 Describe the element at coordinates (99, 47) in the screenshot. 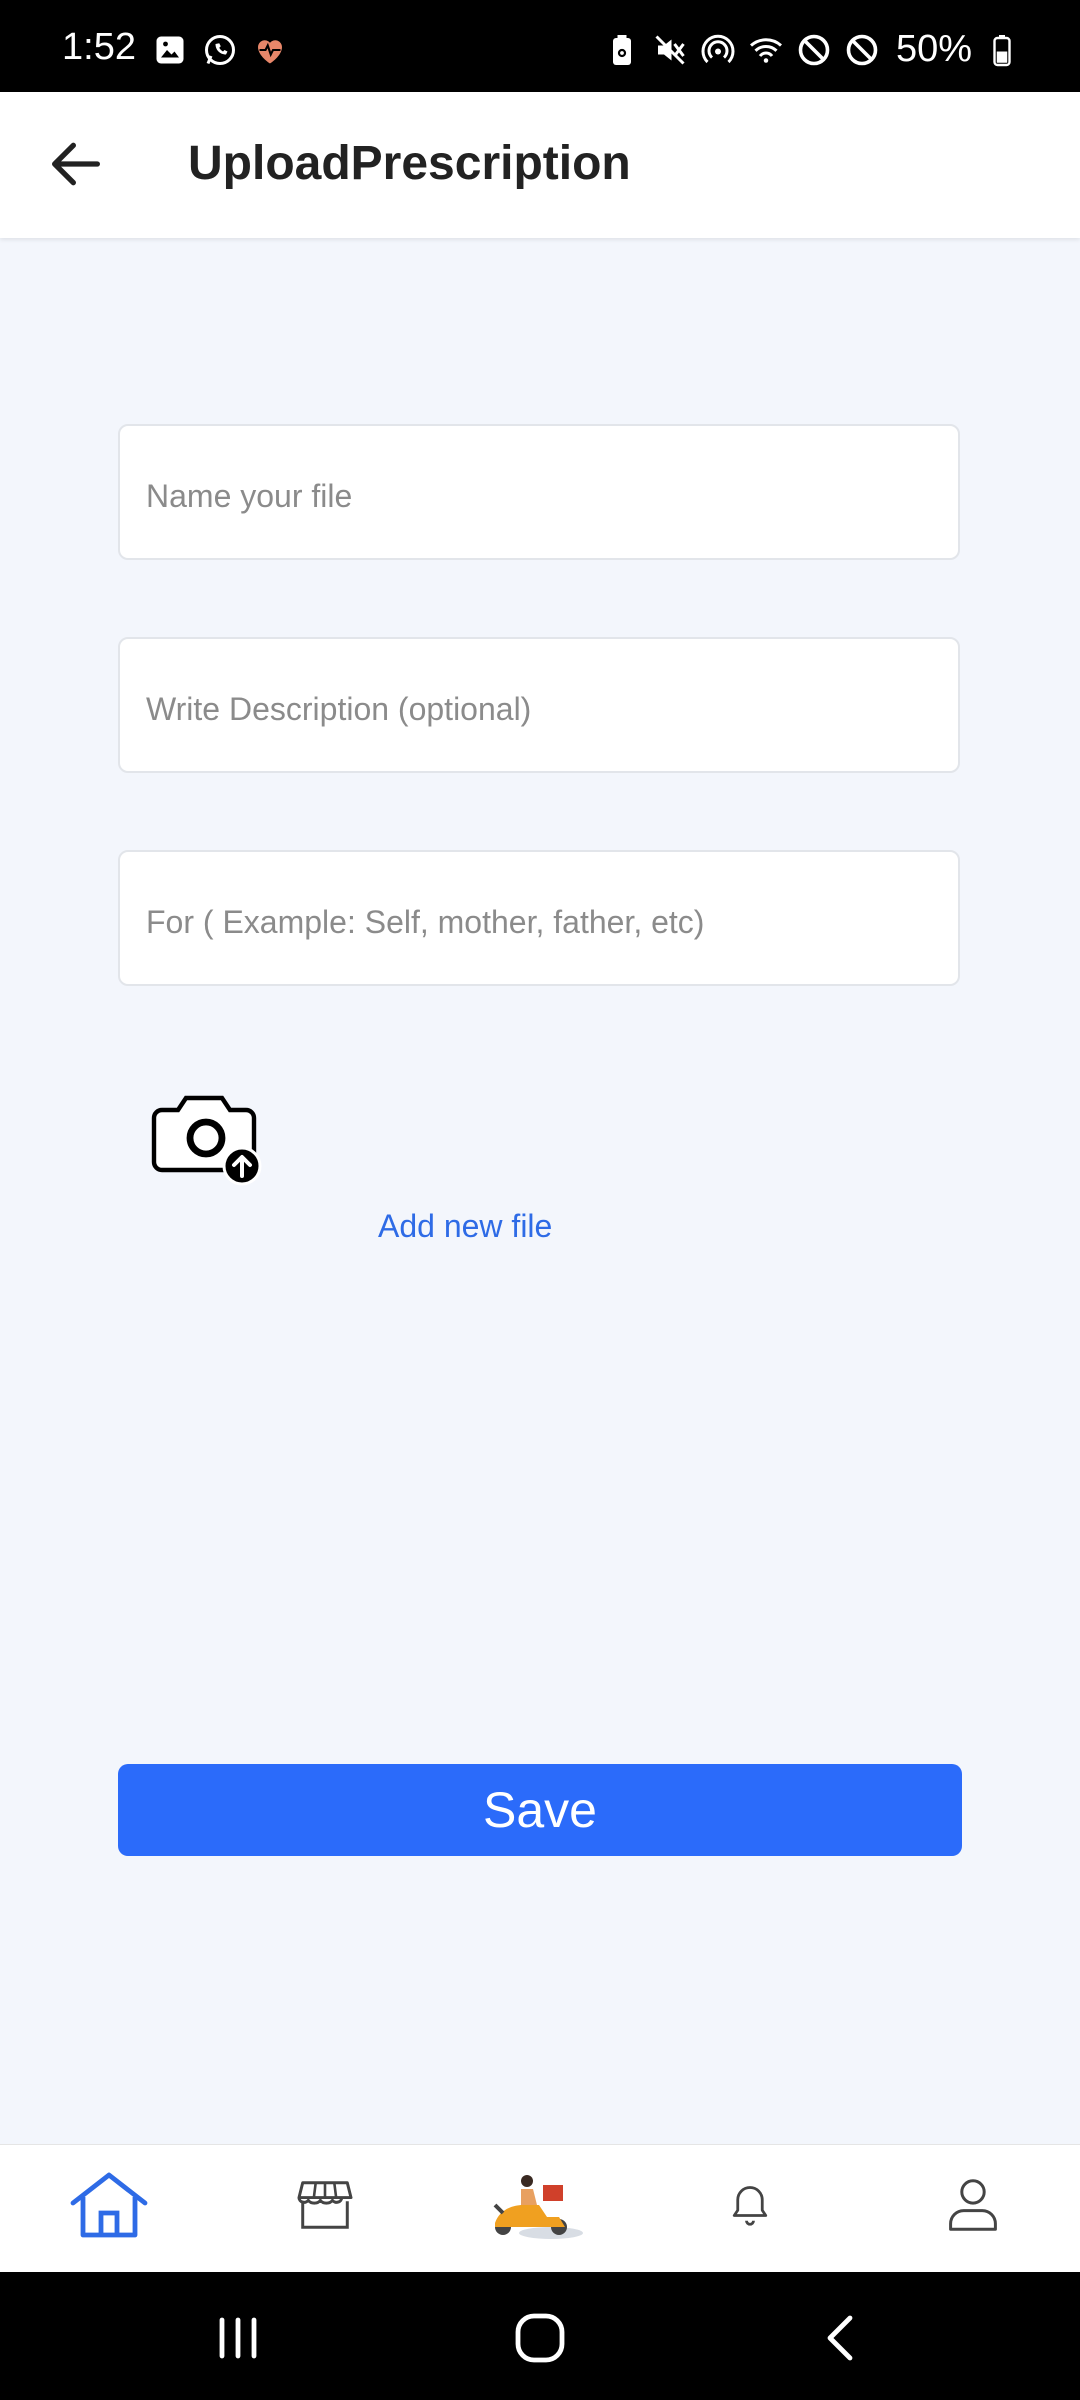

I see `status-time: 1:52` at that location.